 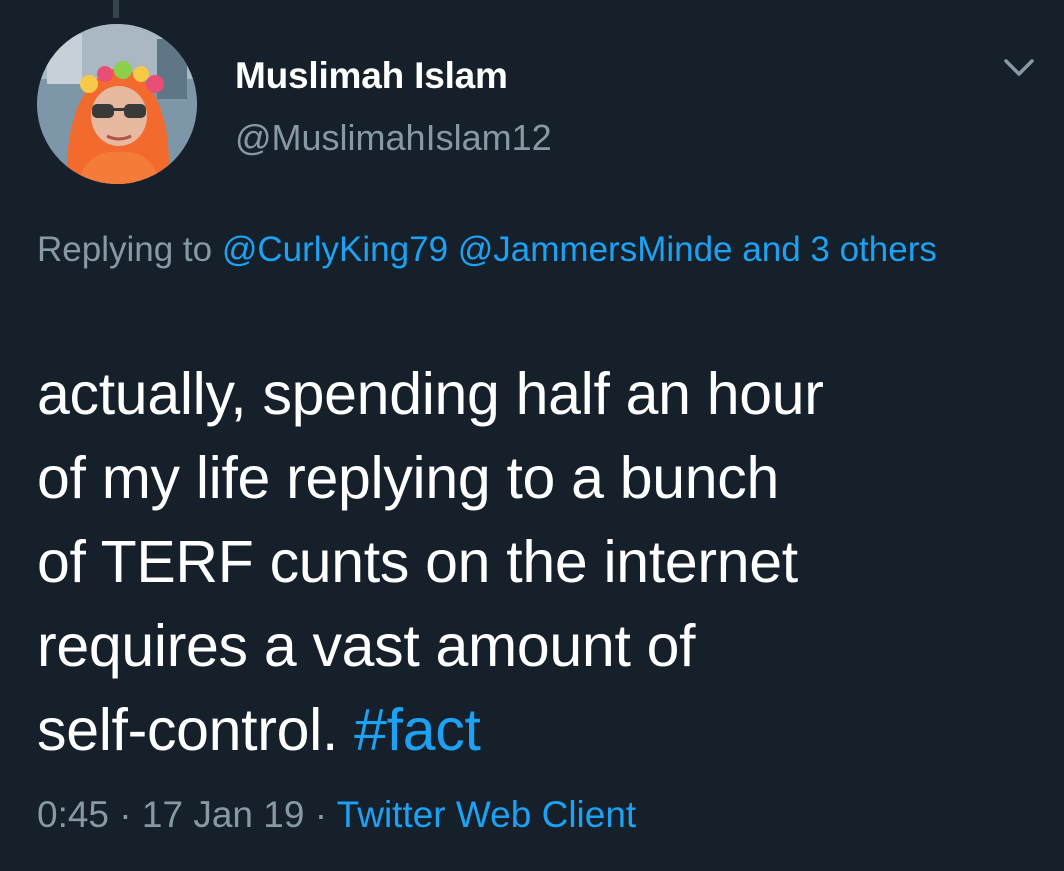 What do you see at coordinates (223, 814) in the screenshot?
I see `tweet-date: 17 Jan 19` at bounding box center [223, 814].